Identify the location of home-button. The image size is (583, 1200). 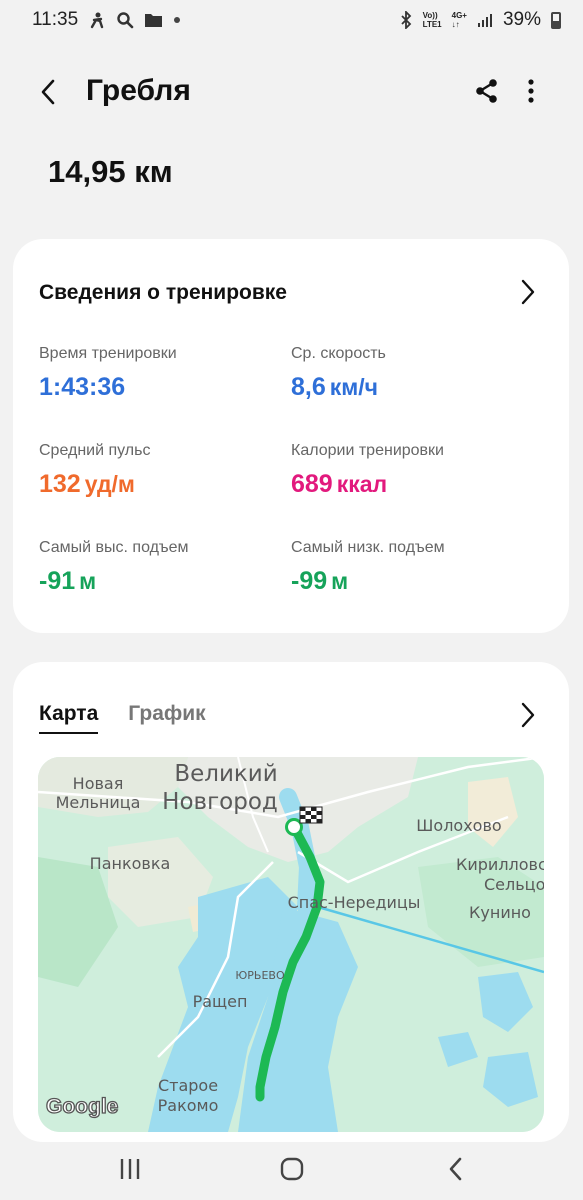
(292, 1169).